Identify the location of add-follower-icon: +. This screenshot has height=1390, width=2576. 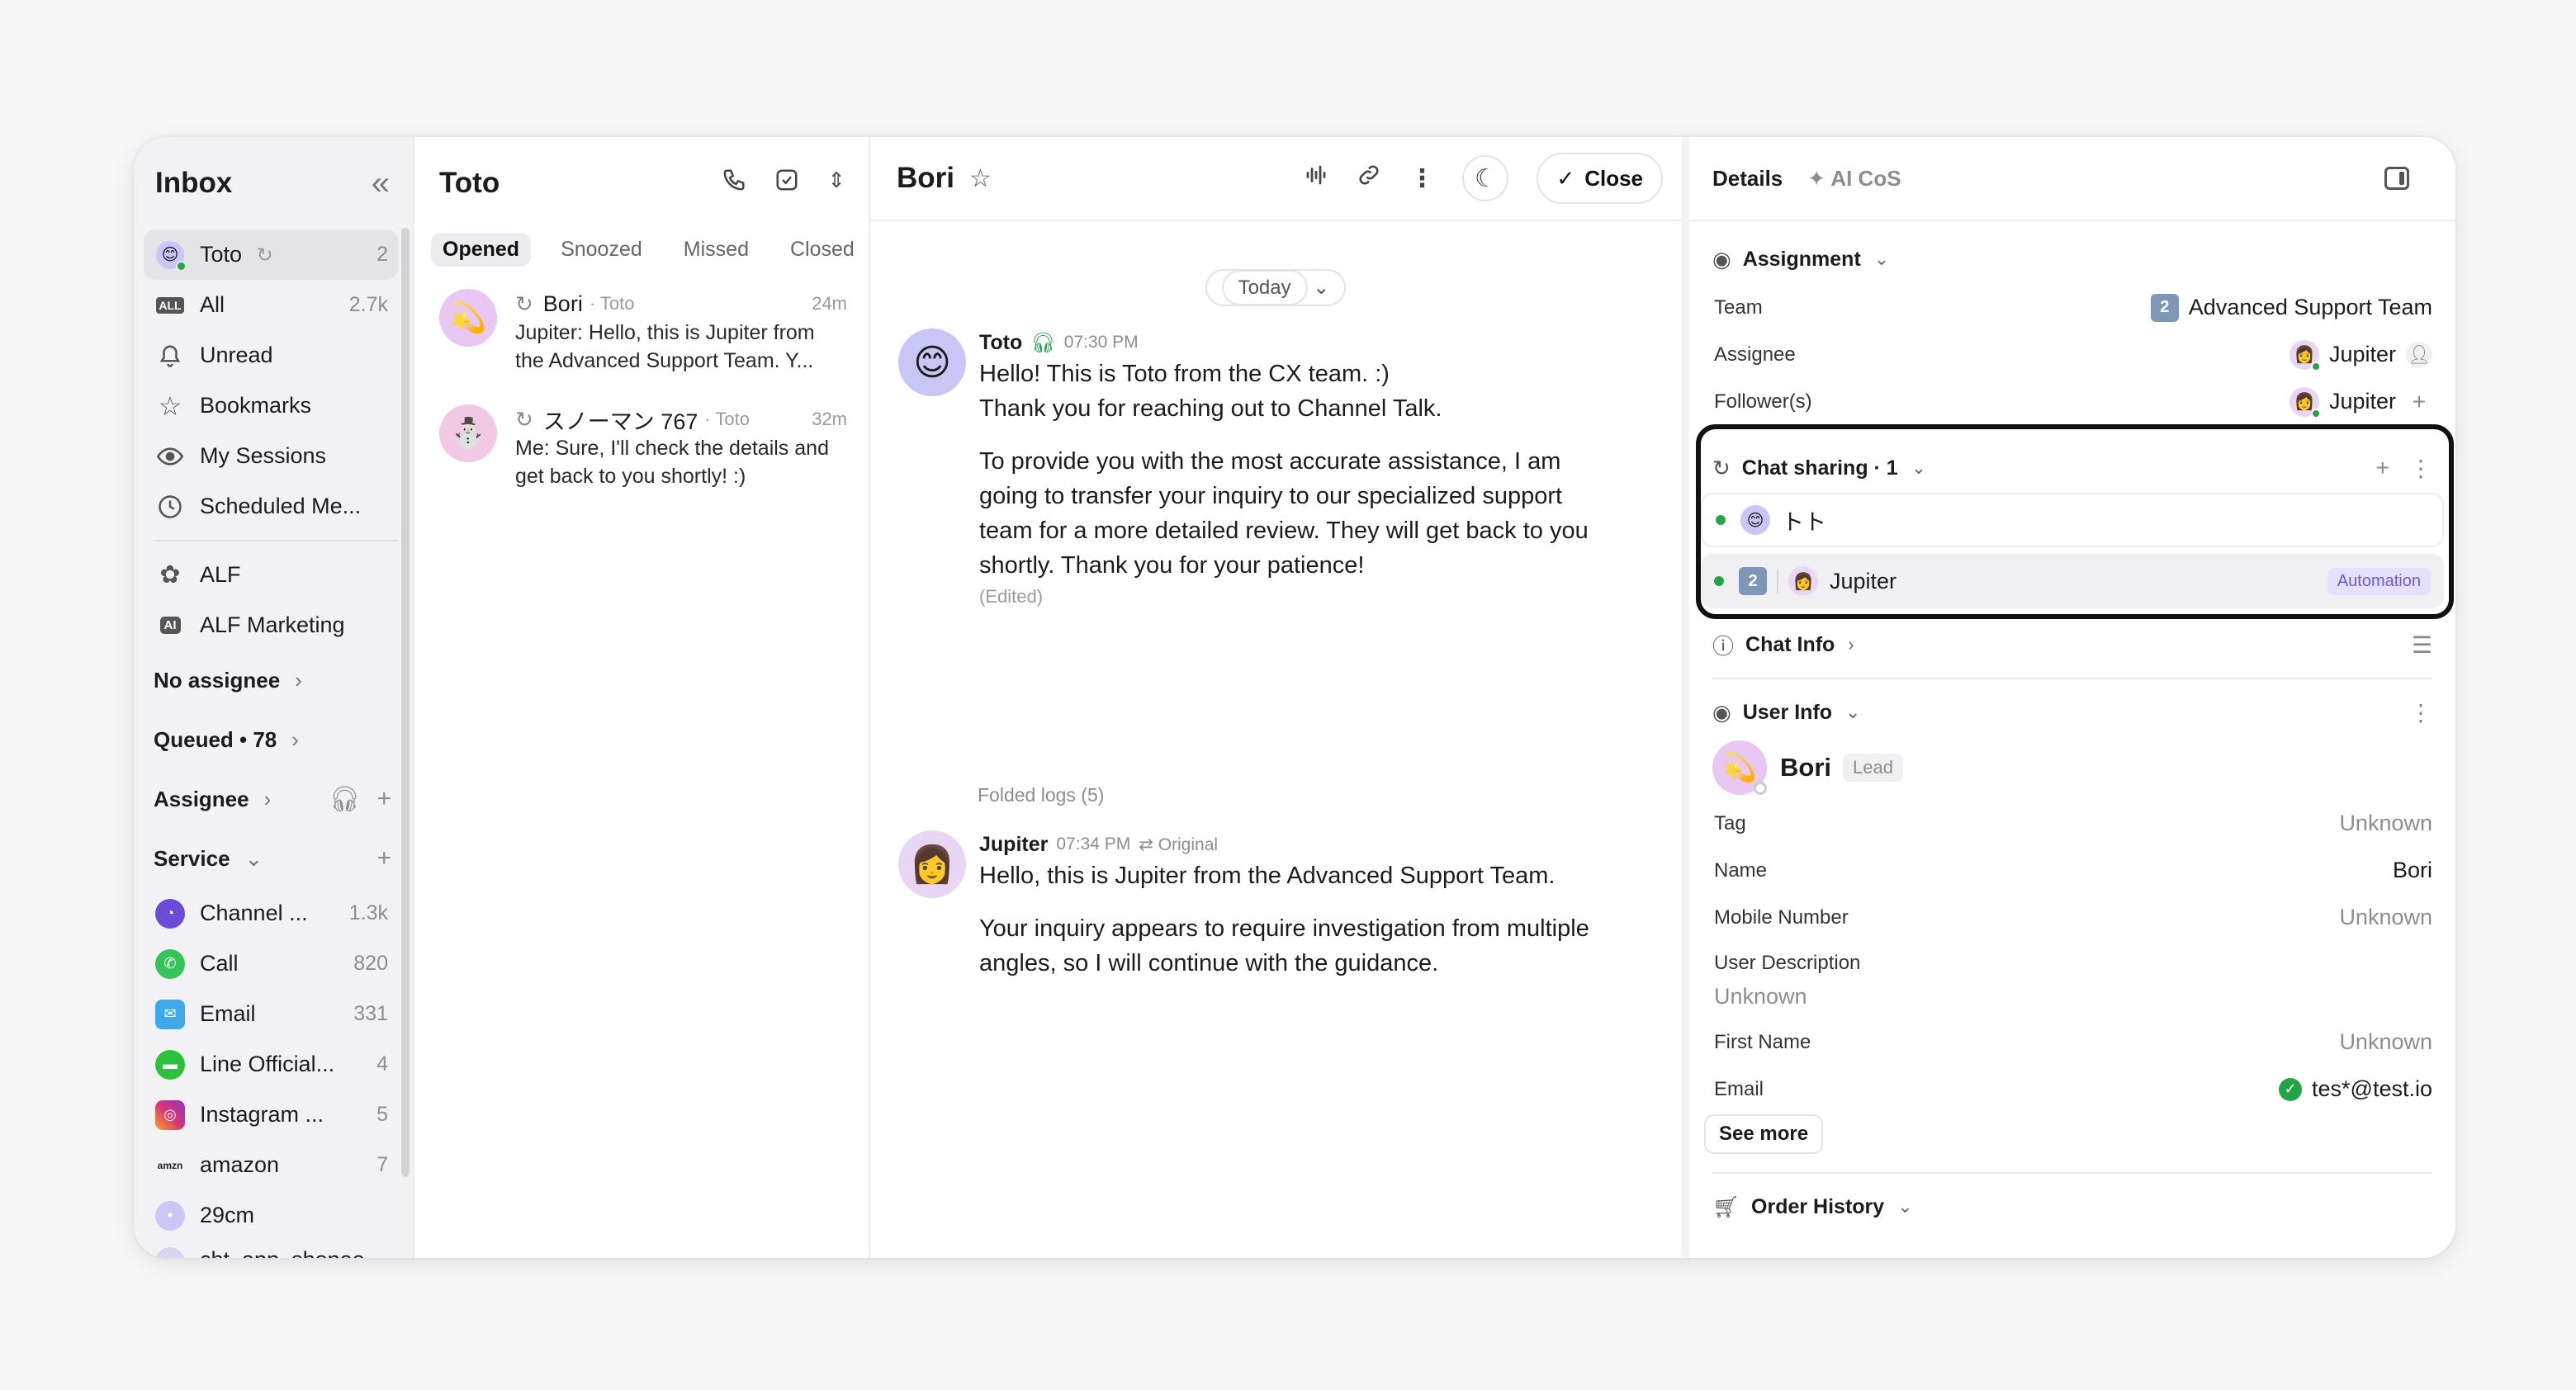
(2419, 402).